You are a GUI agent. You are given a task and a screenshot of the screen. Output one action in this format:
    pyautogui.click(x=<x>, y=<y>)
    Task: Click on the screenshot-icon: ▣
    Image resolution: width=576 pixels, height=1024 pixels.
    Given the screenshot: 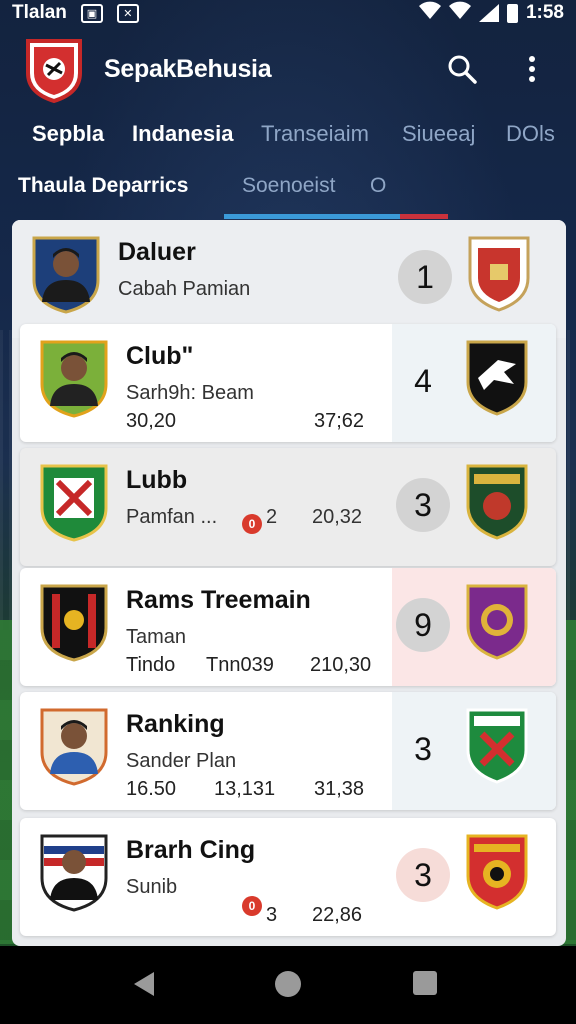 What is the action you would take?
    pyautogui.click(x=91, y=13)
    